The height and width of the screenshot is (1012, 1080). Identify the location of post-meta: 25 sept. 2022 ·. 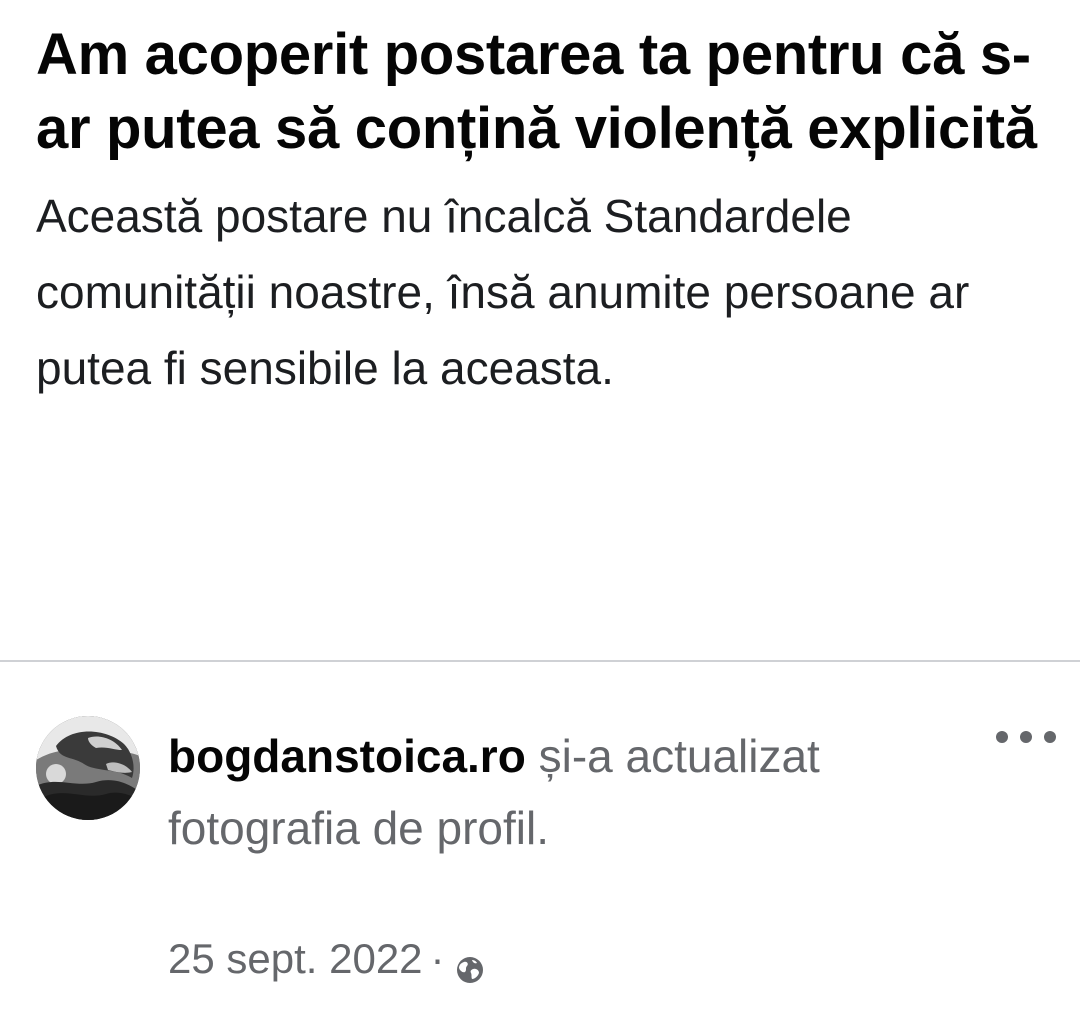
(326, 959).